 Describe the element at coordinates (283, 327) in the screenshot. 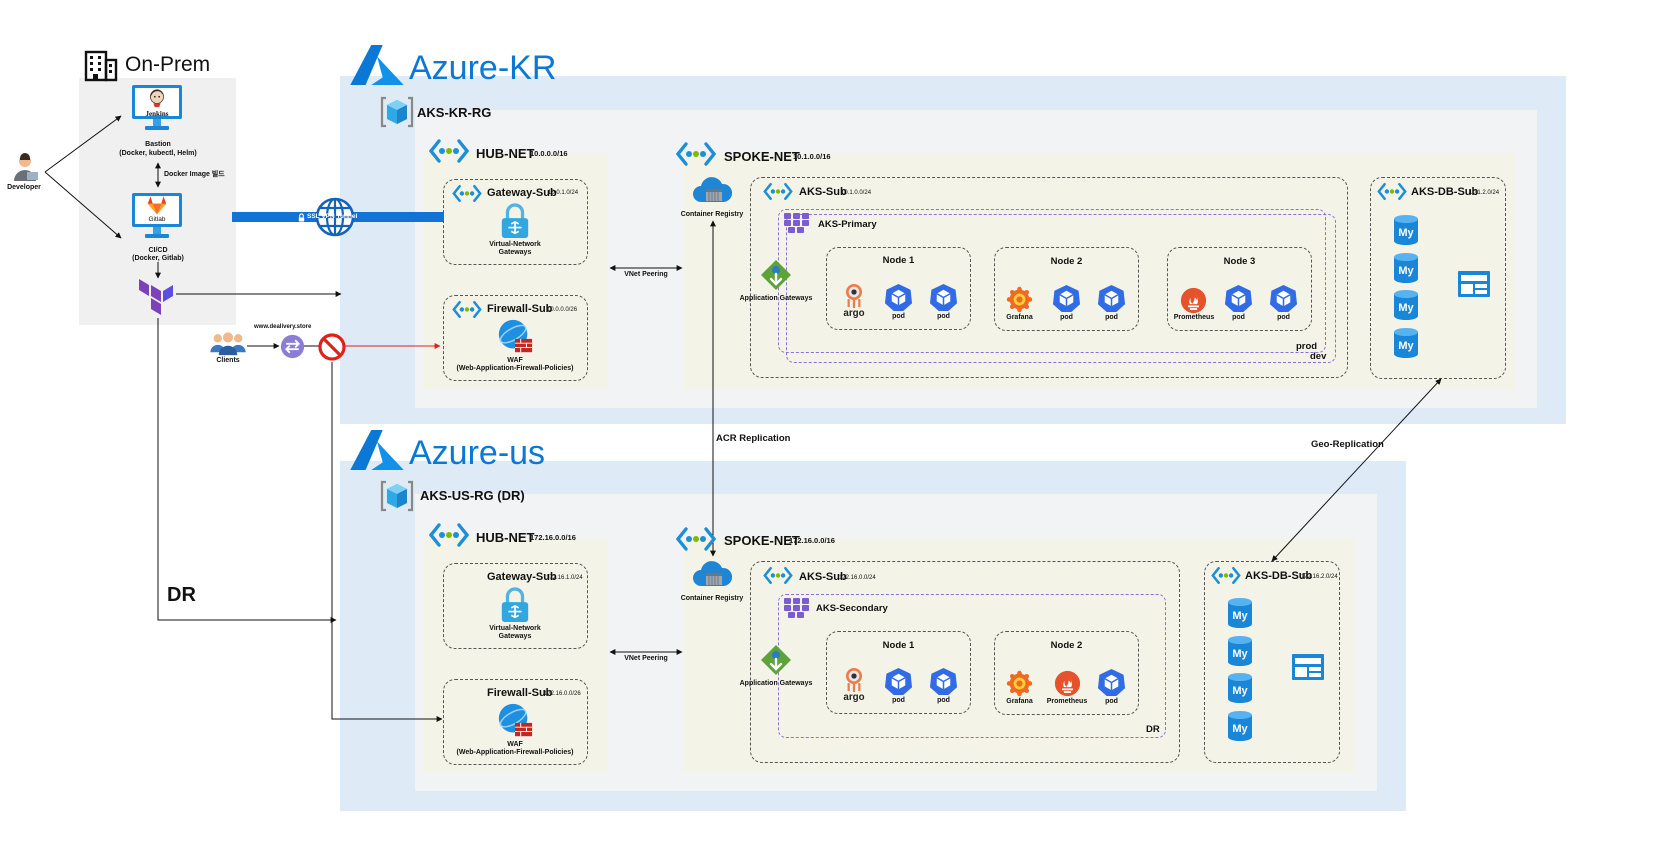

I see `clients-domain: www.dealivery.store` at that location.